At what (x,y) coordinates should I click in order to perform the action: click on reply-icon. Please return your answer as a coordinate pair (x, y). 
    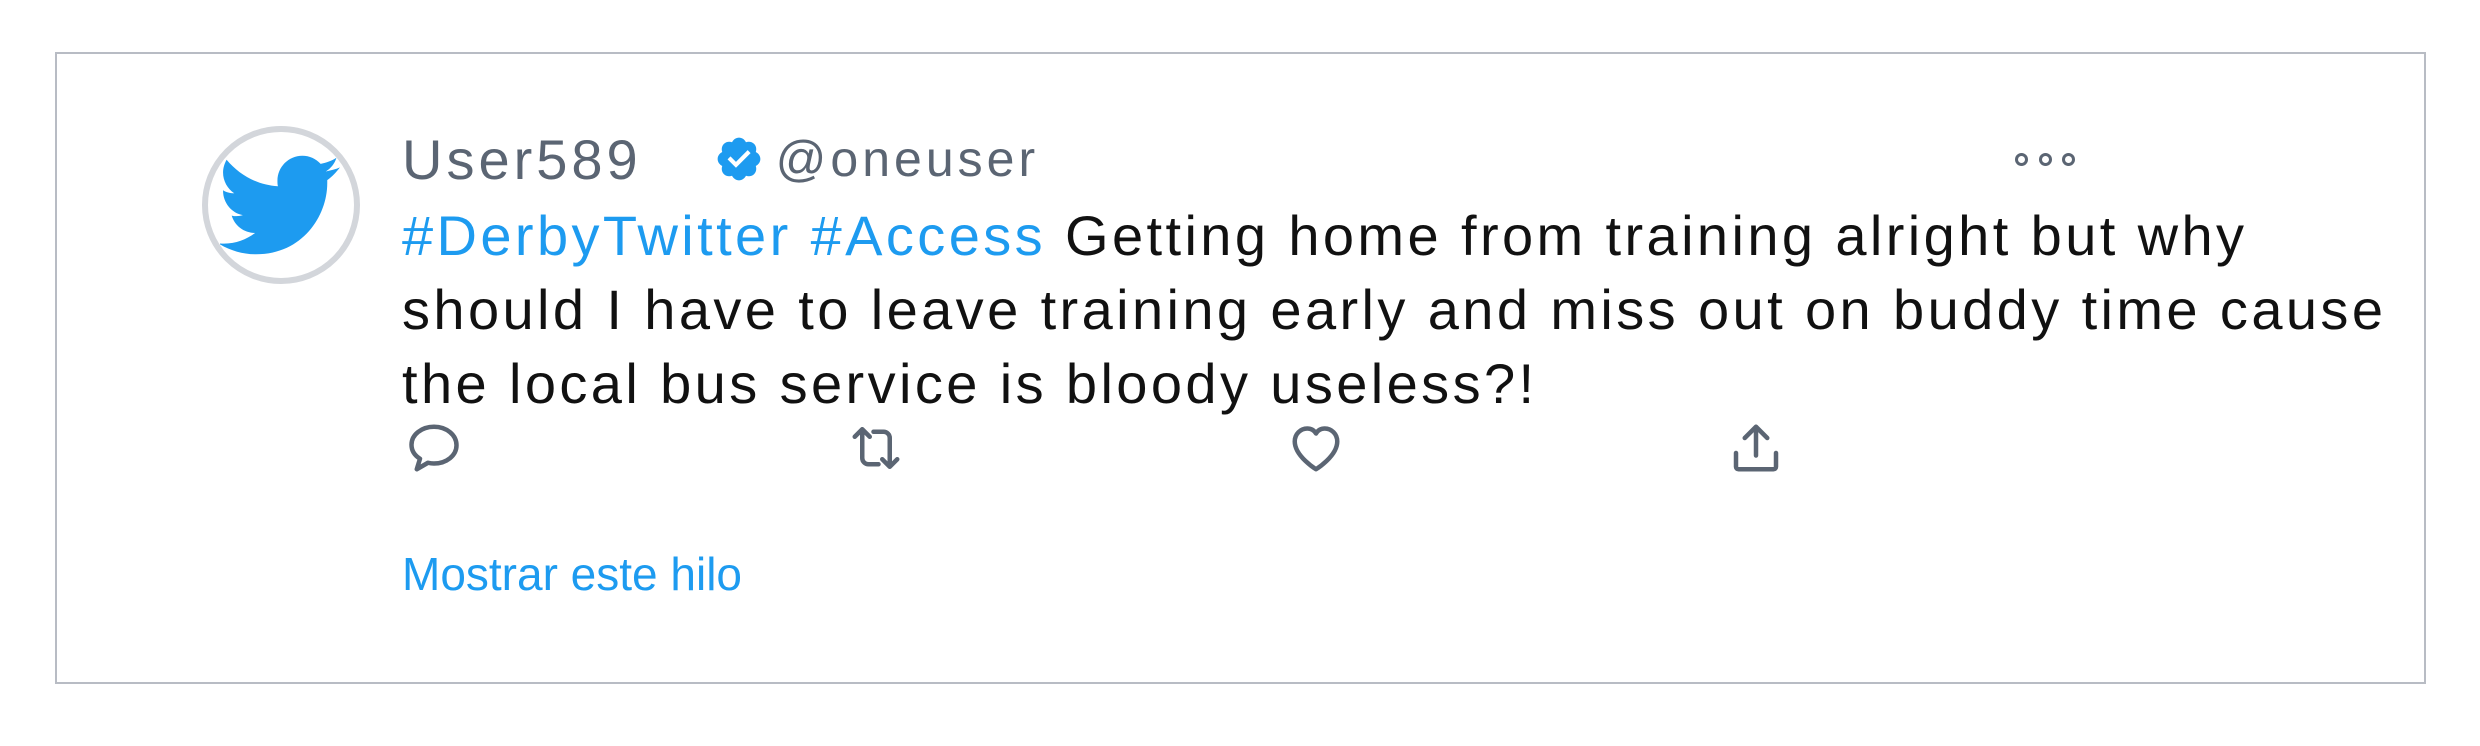
    Looking at the image, I should click on (434, 448).